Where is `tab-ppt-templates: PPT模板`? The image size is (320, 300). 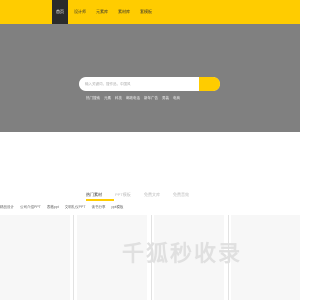 tab-ppt-templates: PPT模板 is located at coordinates (129, 195).